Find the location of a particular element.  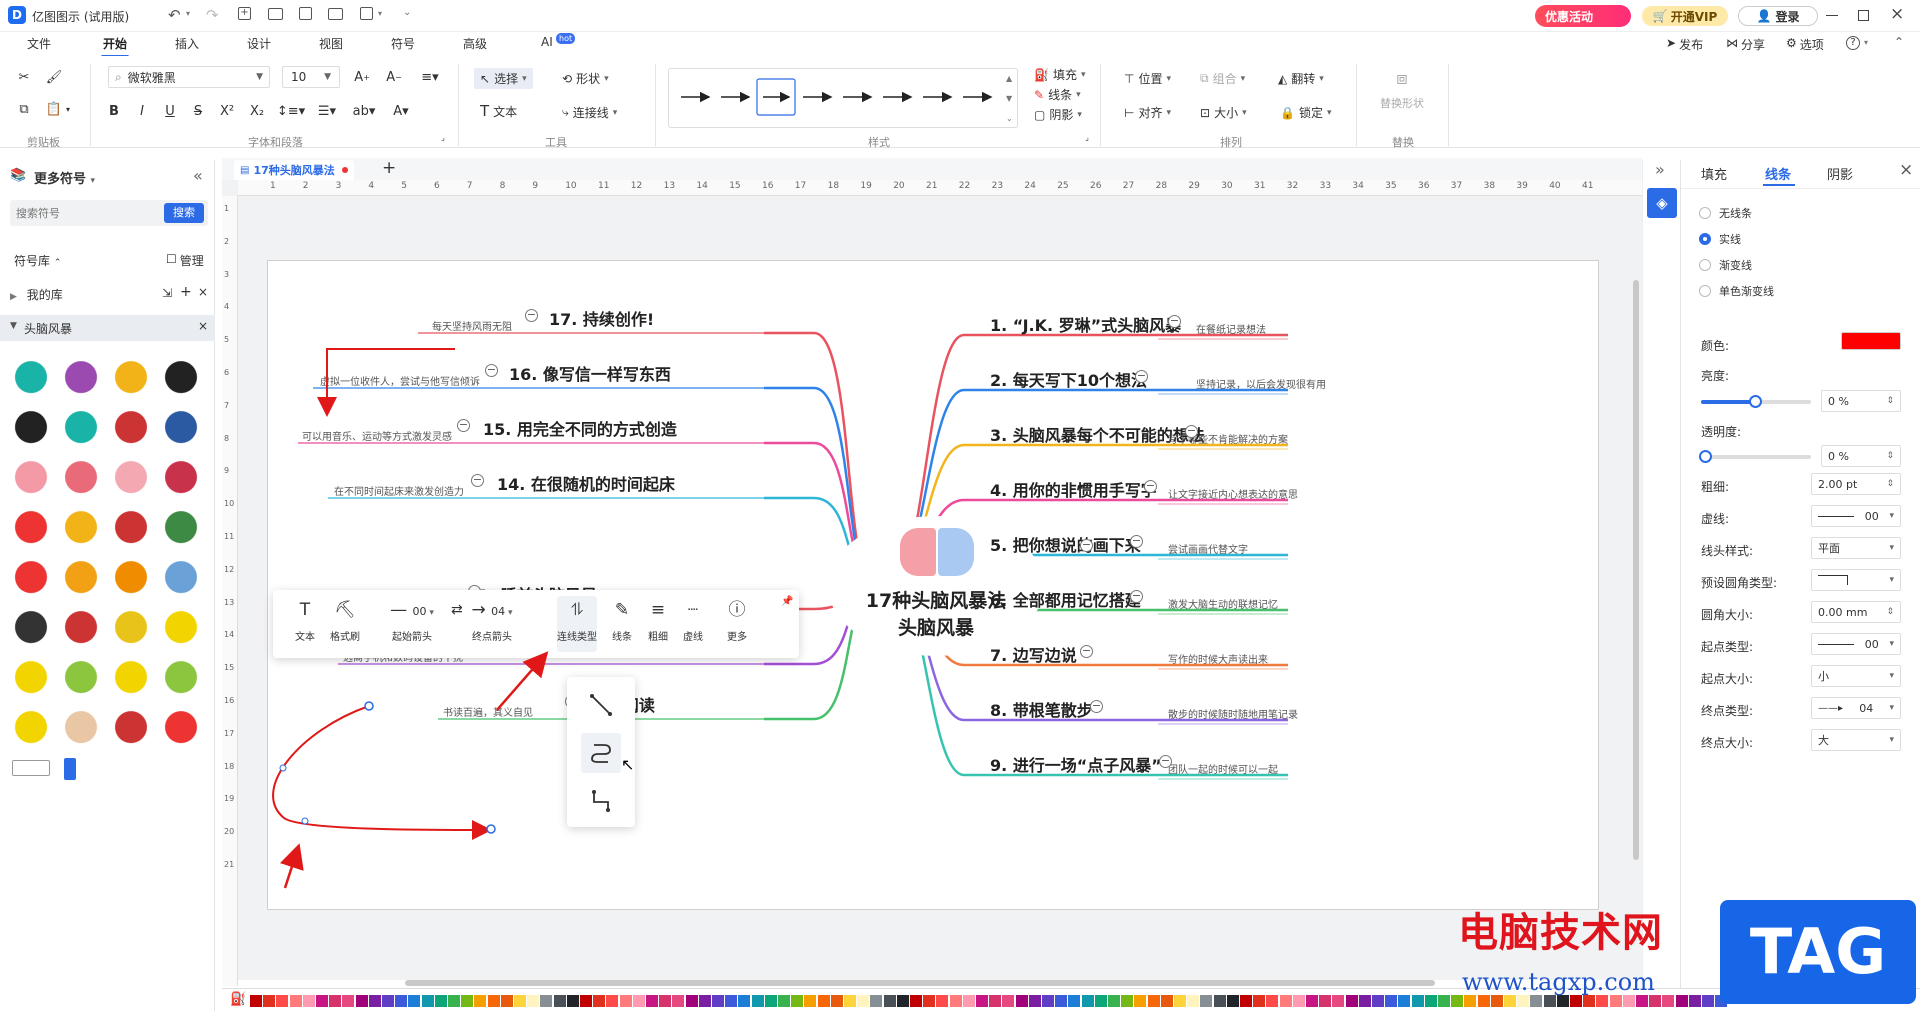

tab-design: 设计 is located at coordinates (259, 43).